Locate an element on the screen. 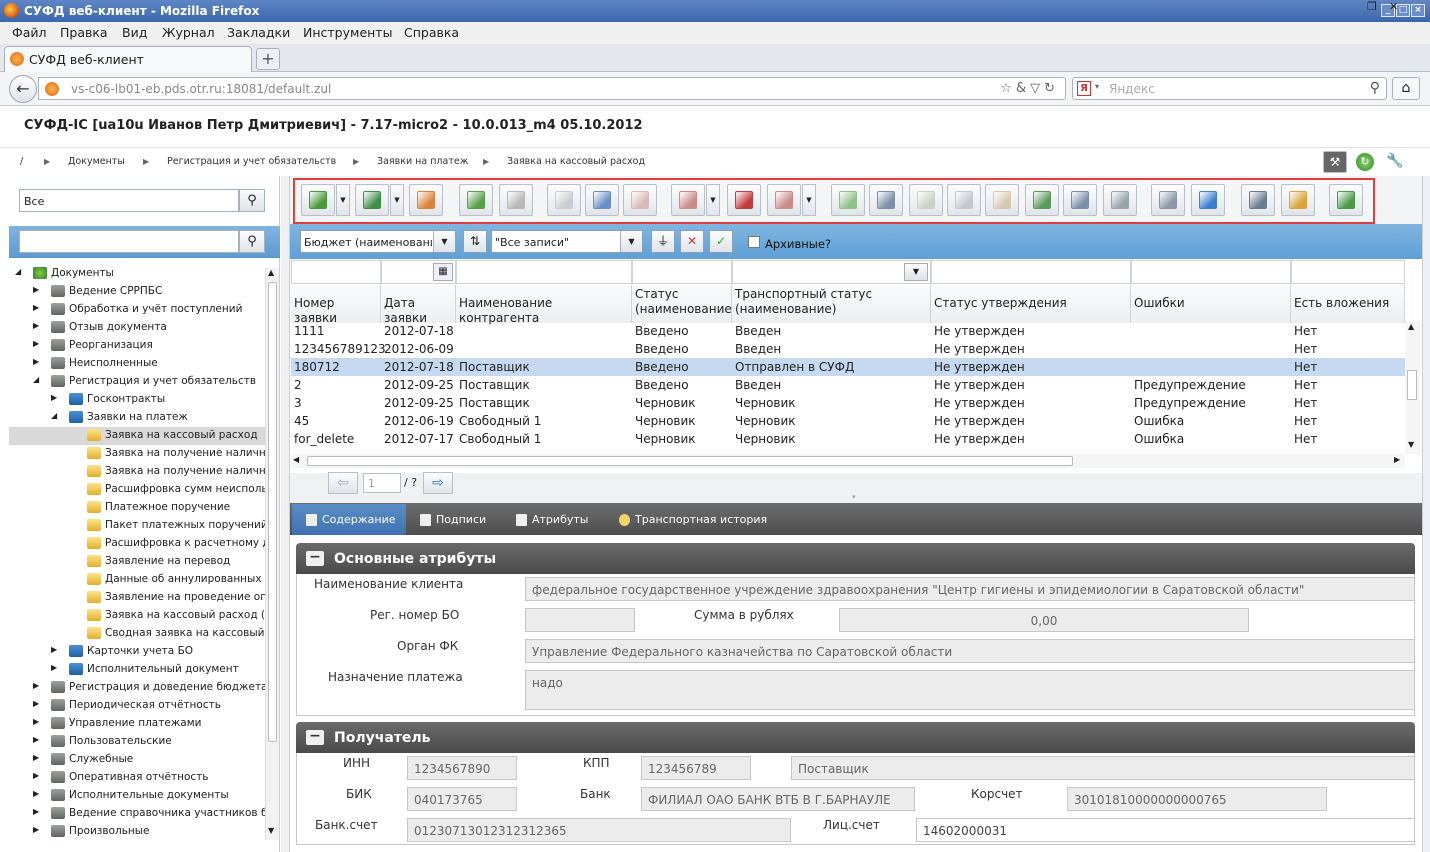 This screenshot has width=1430, height=852. tree-node: ▶ Управление платежами is located at coordinates (137, 724).